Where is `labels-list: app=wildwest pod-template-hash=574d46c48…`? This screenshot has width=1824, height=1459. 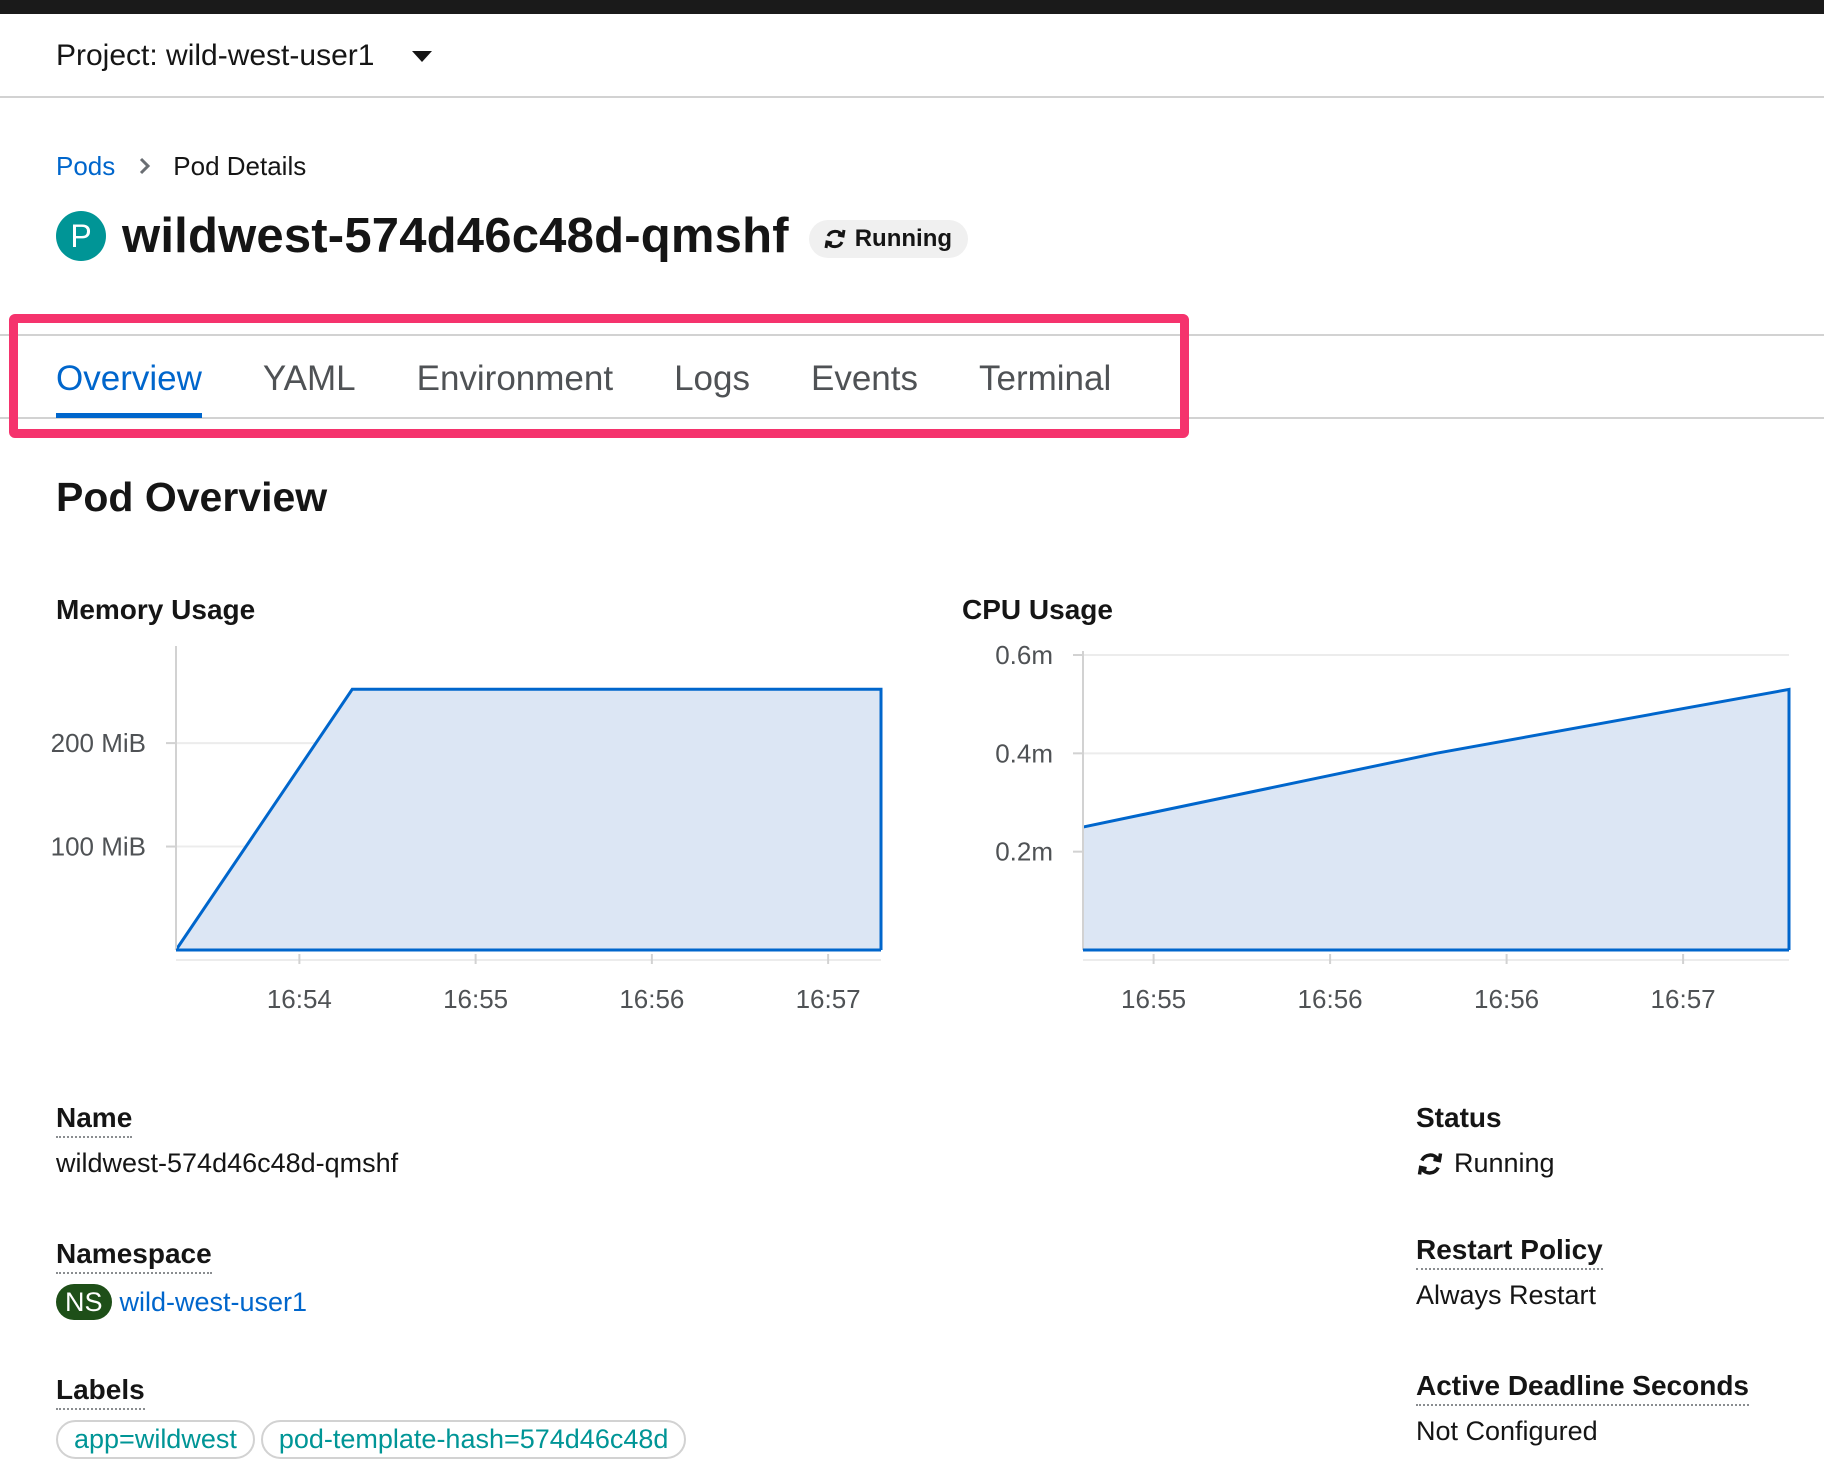
labels-list: app=wildwest pod-template-hash=574d46c48… is located at coordinates (374, 1439).